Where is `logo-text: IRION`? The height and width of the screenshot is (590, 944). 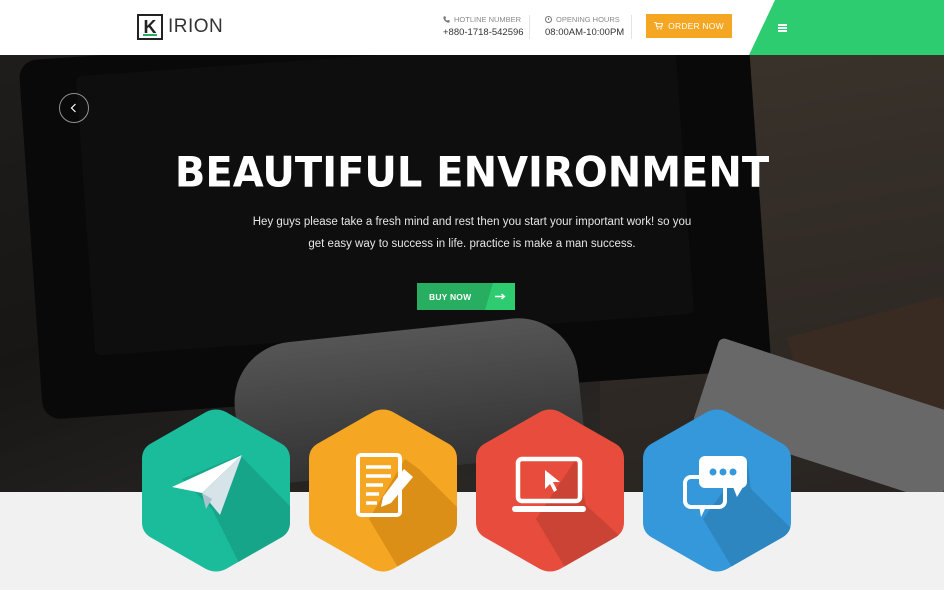 logo-text: IRION is located at coordinates (196, 26).